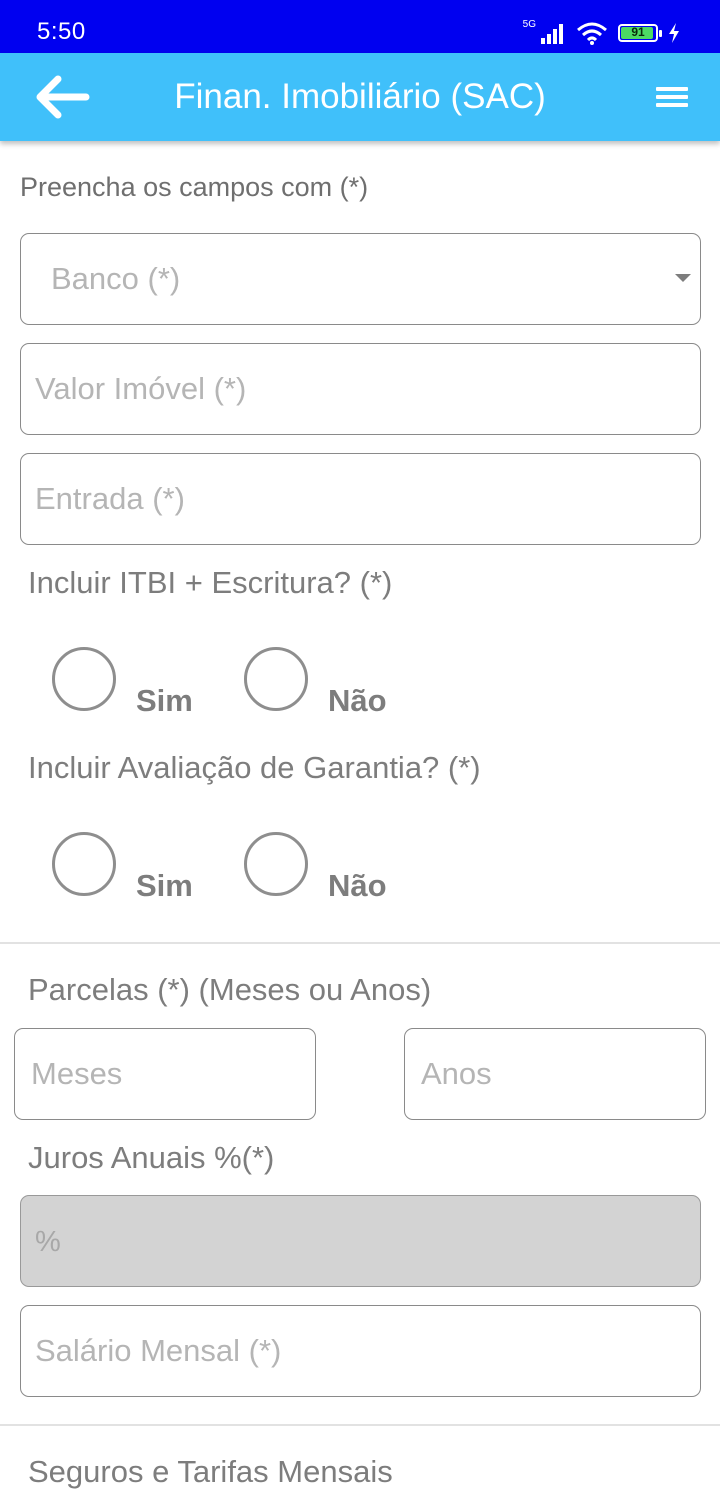 This screenshot has height=1500, width=720. What do you see at coordinates (230, 989) in the screenshot?
I see `parcelas-label: Parcelas (*) (Meses ou Anos)` at bounding box center [230, 989].